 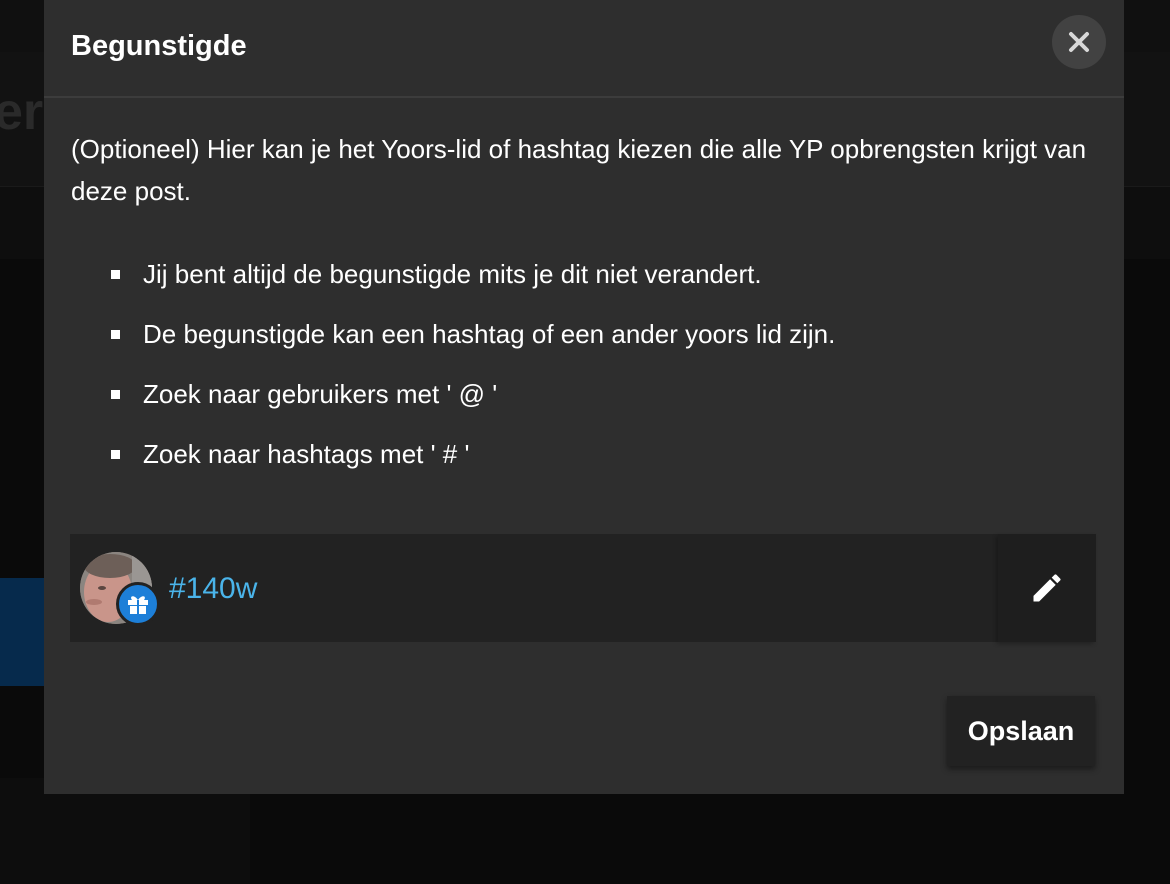 What do you see at coordinates (320, 394) in the screenshot?
I see `rule-text: Zoek naar gebruikers met ' @ '` at bounding box center [320, 394].